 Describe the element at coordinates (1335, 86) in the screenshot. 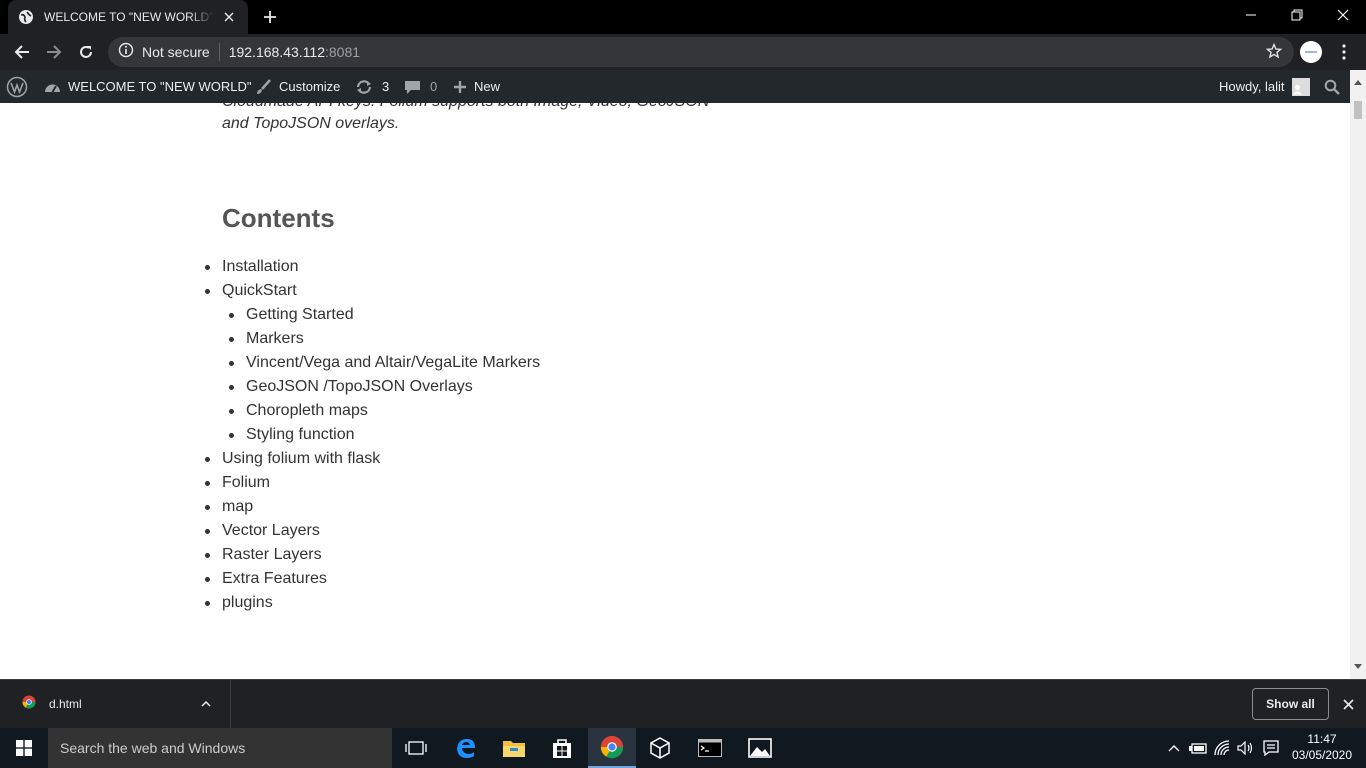

I see `search-icon` at that location.